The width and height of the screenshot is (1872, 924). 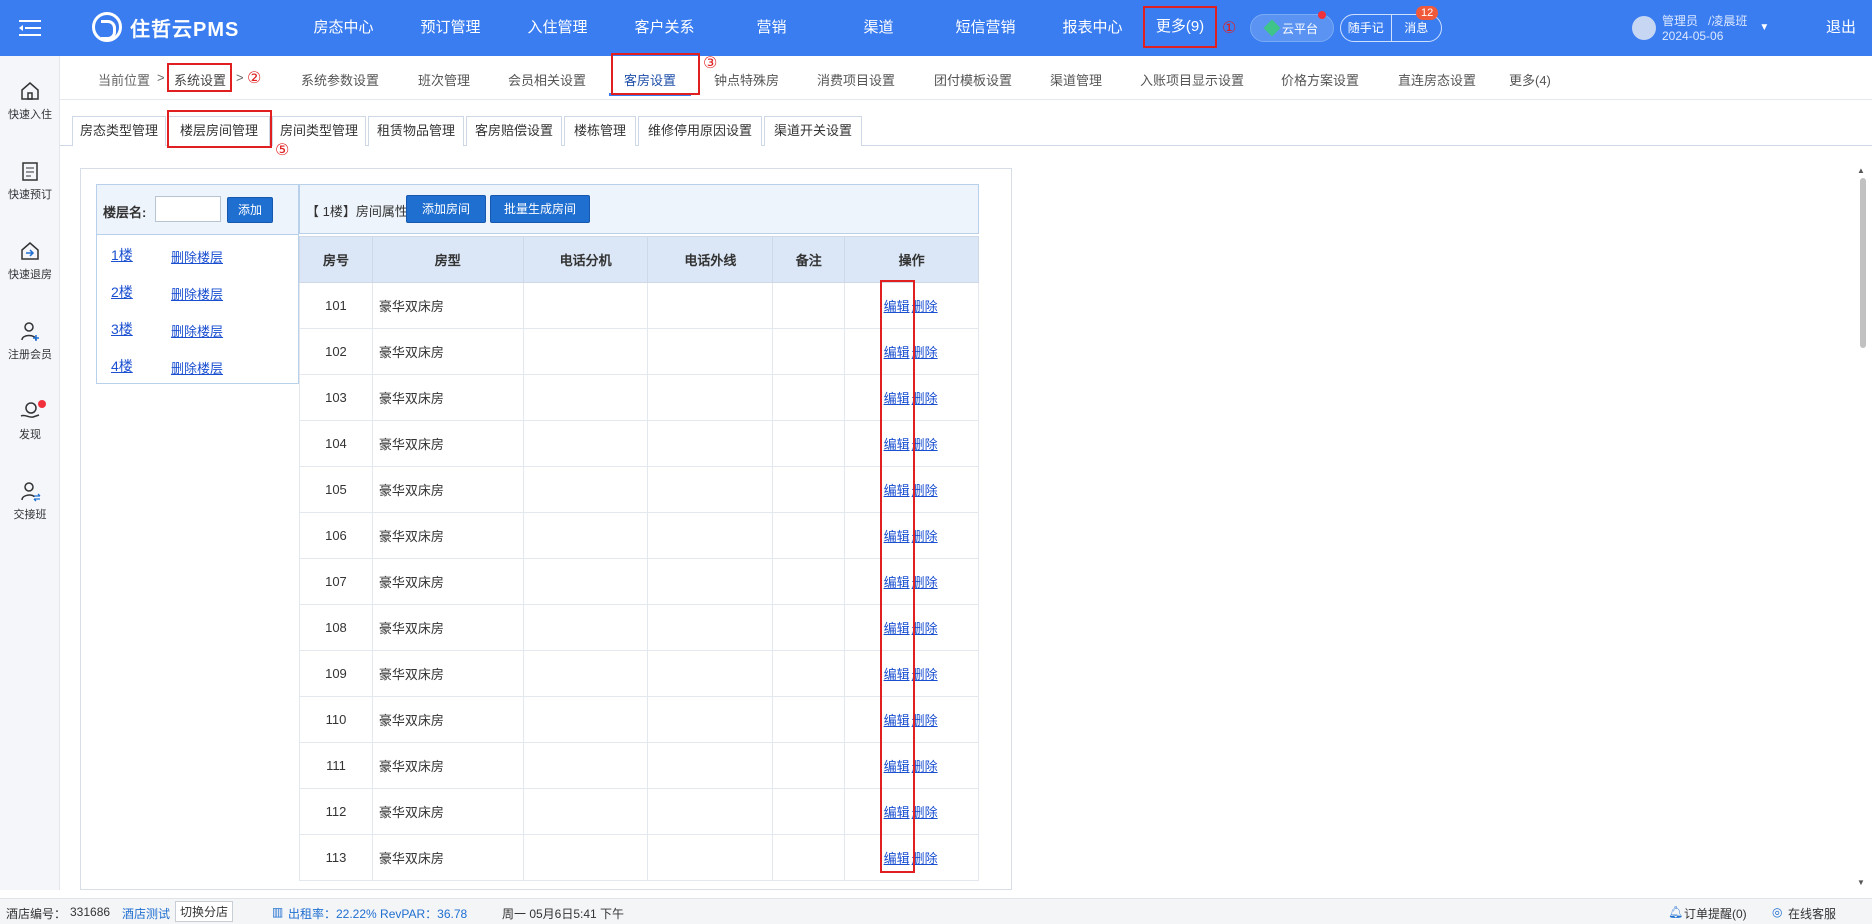 What do you see at coordinates (122, 366) in the screenshot?
I see `floor-link: 4楼` at bounding box center [122, 366].